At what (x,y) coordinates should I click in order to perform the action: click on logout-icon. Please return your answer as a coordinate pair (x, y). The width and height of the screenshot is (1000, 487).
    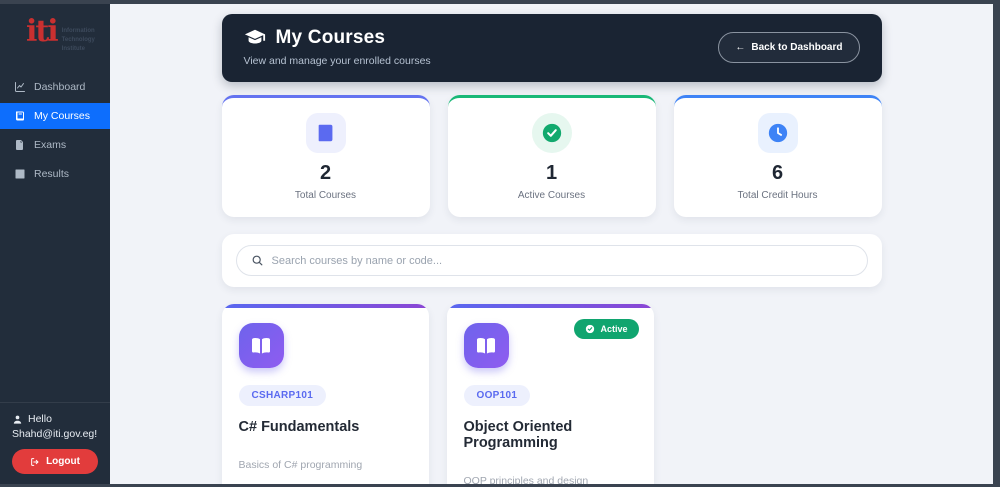
    Looking at the image, I should click on (35, 461).